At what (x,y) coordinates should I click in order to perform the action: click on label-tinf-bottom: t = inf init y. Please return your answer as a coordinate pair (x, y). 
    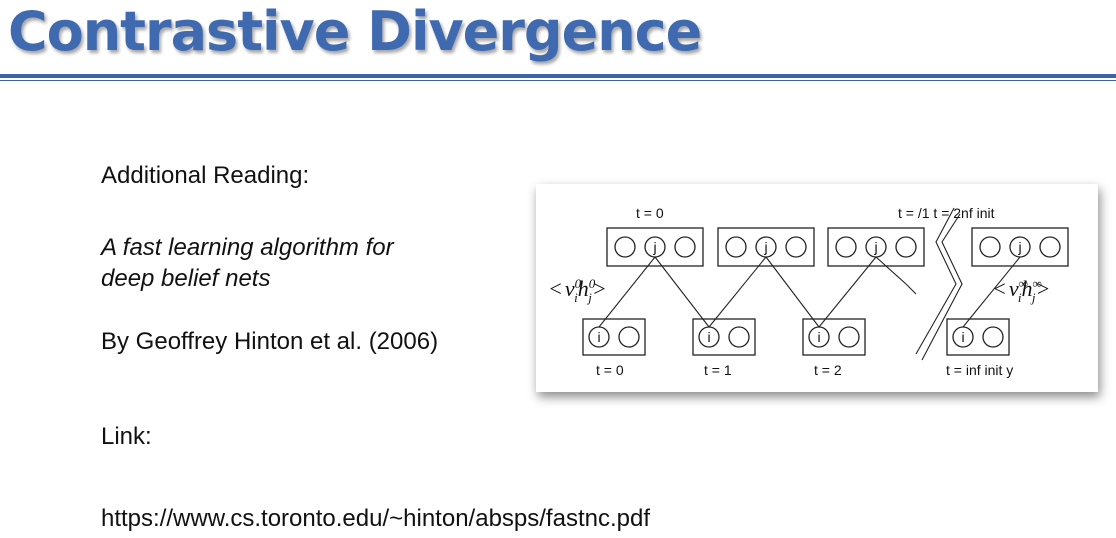
    Looking at the image, I should click on (979, 370).